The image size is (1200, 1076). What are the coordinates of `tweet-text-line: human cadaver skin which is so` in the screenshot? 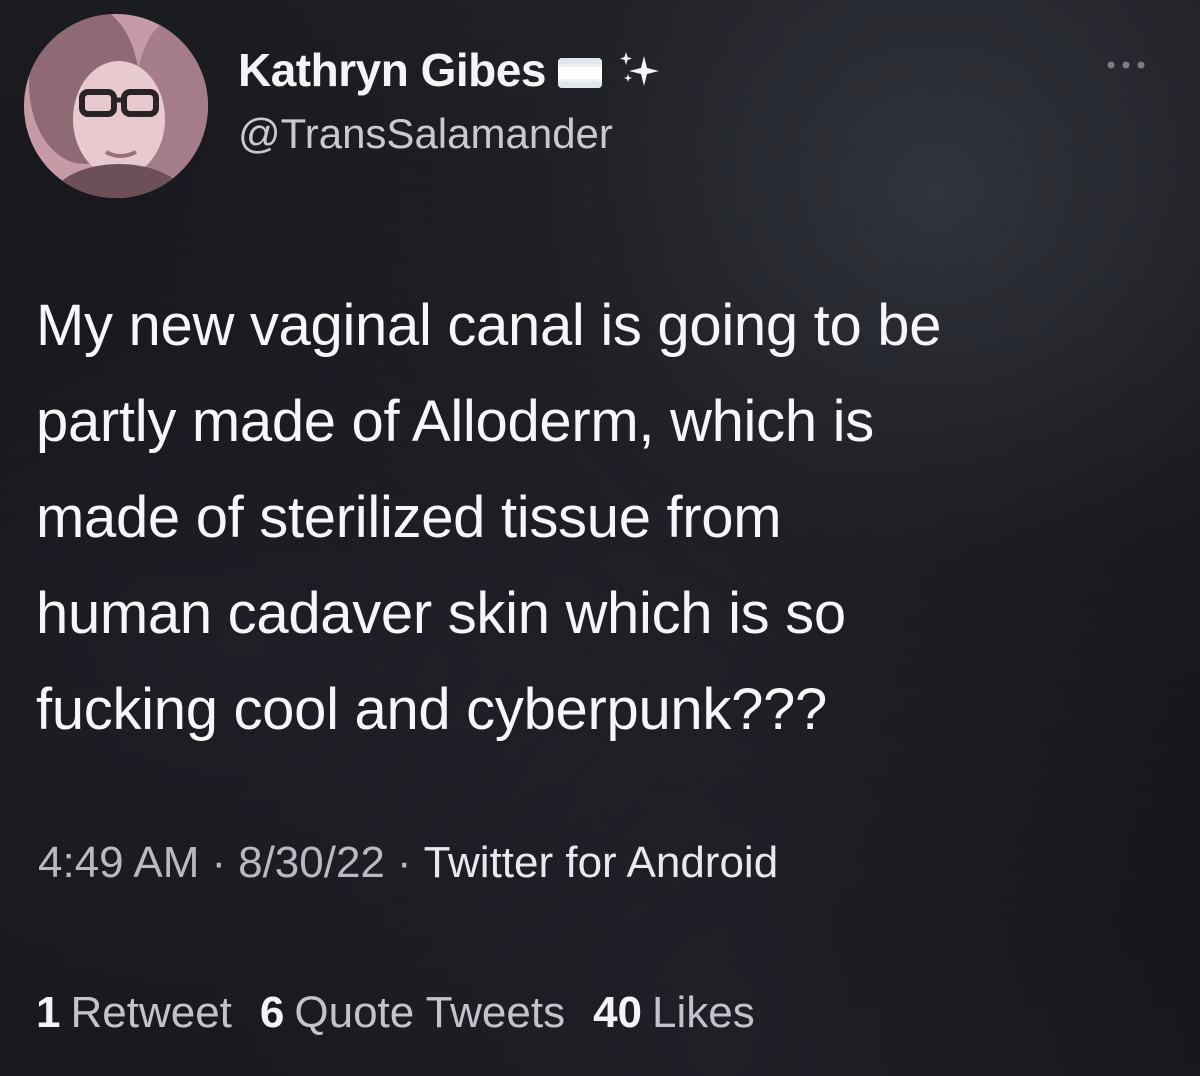 It's located at (441, 613).